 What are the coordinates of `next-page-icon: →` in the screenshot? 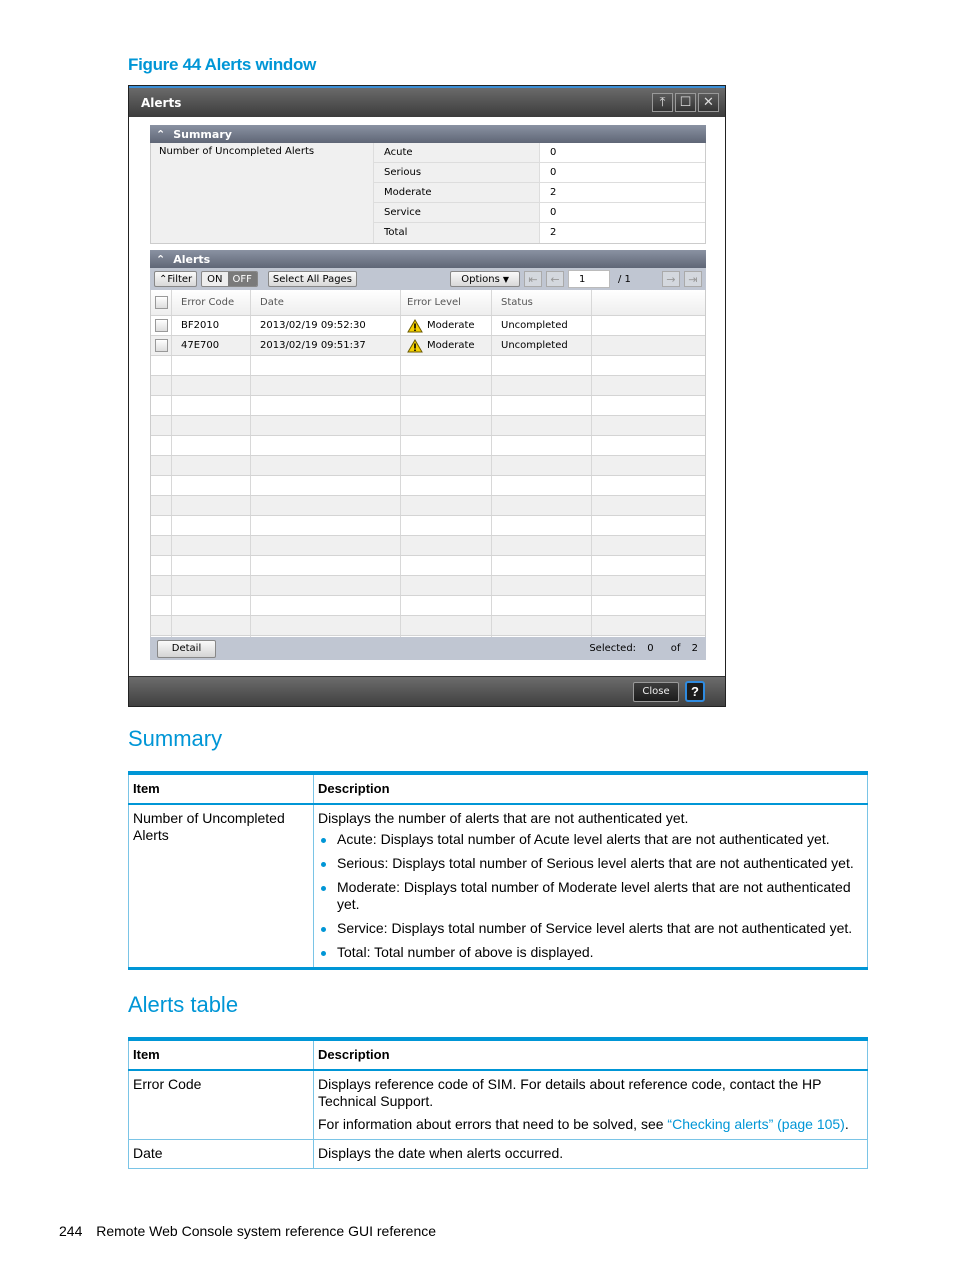 It's located at (671, 279).